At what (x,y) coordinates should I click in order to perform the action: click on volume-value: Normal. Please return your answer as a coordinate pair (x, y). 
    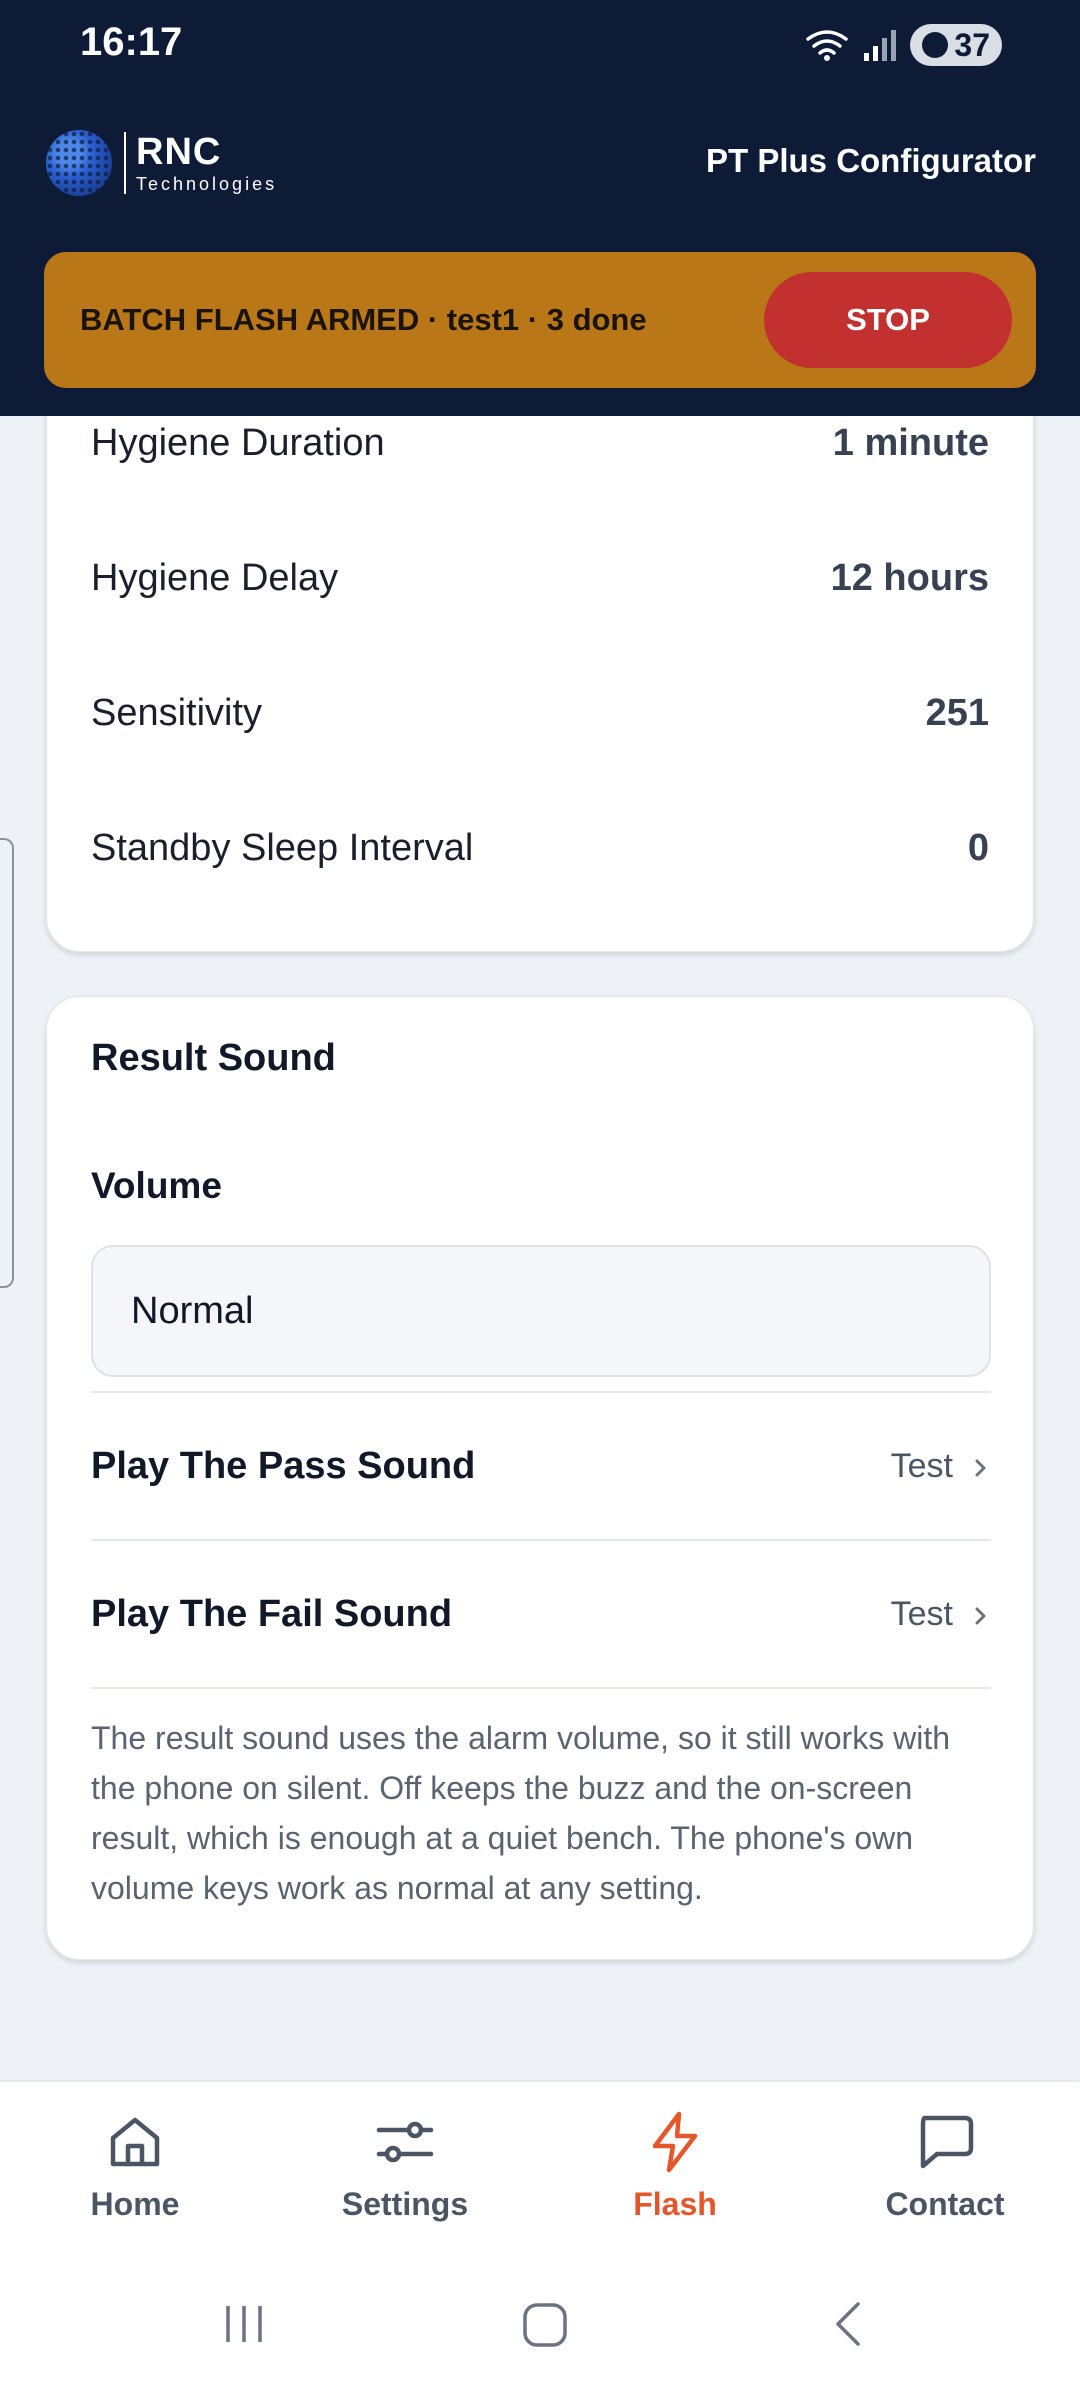
    Looking at the image, I should click on (192, 1310).